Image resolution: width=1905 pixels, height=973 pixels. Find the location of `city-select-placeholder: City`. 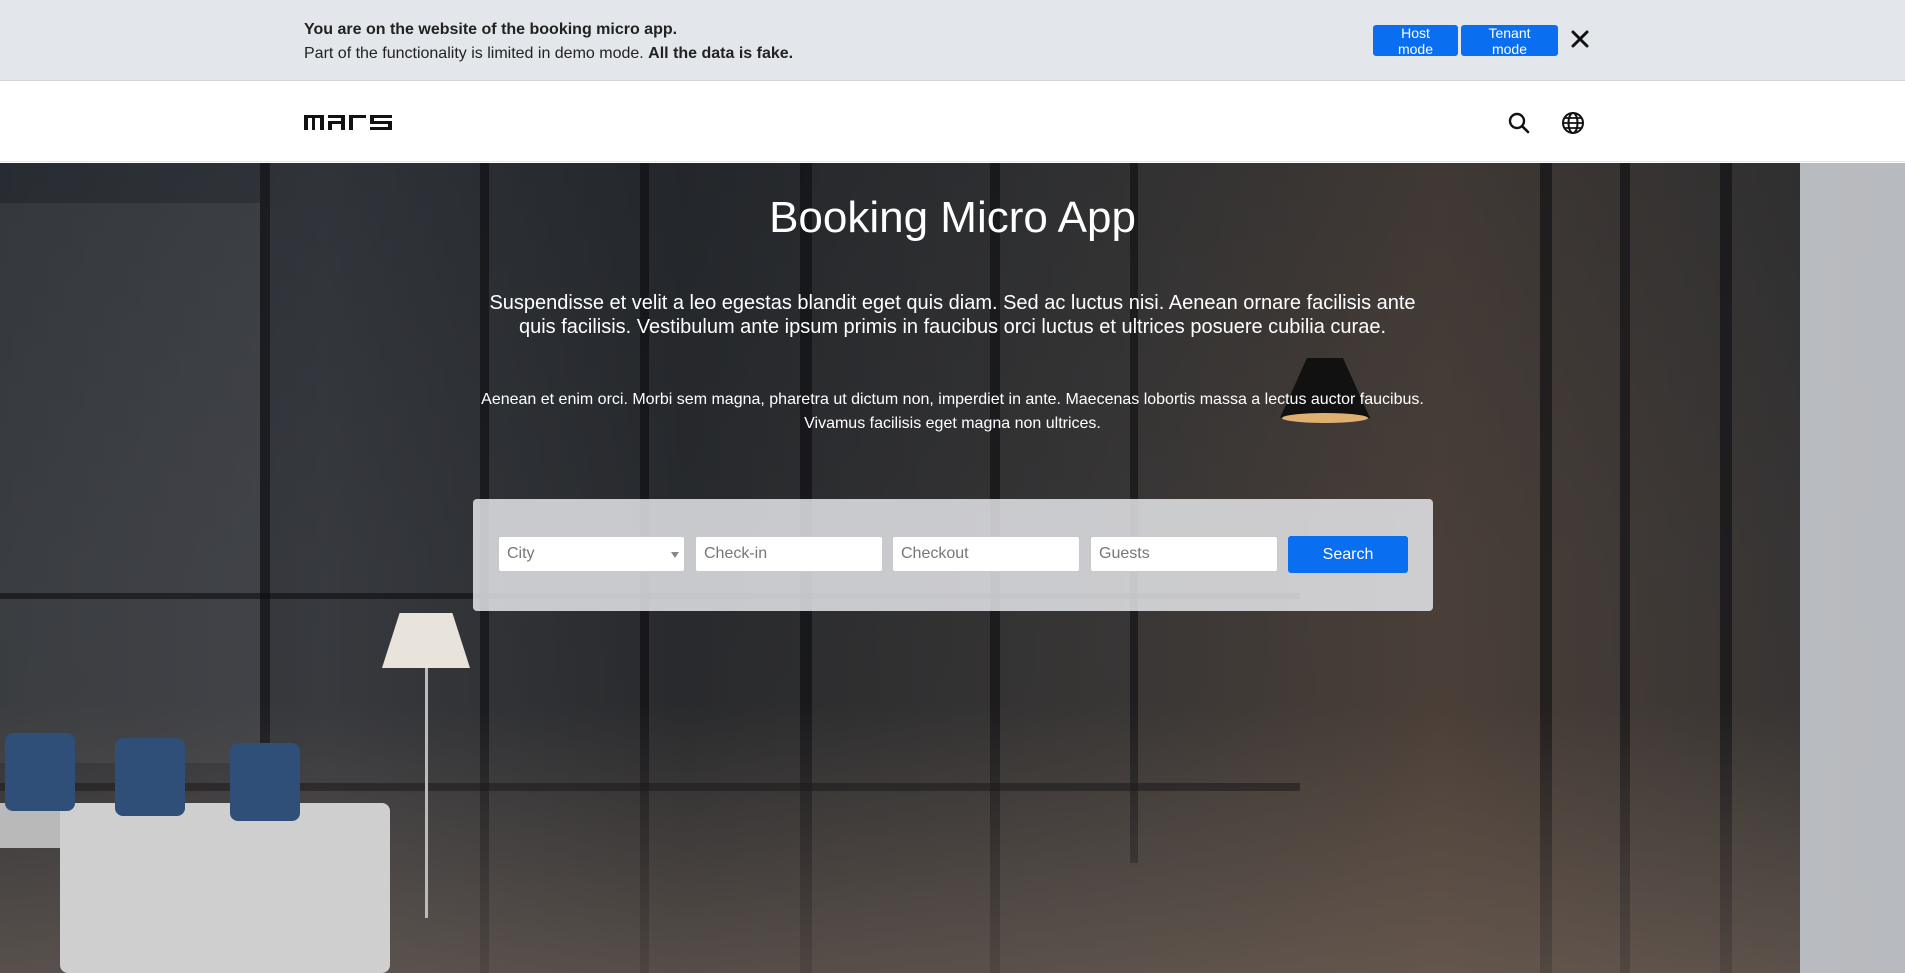

city-select-placeholder: City is located at coordinates (521, 553).